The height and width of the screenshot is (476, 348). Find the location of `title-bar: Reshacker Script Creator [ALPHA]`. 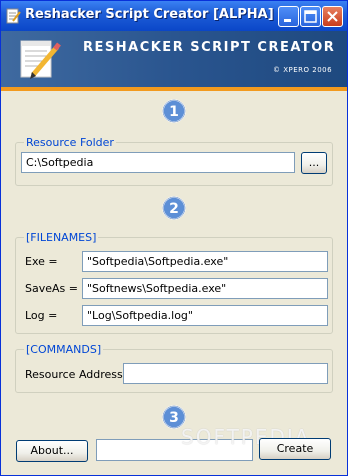

title-bar: Reshacker Script Creator [ALPHA] is located at coordinates (174, 16).